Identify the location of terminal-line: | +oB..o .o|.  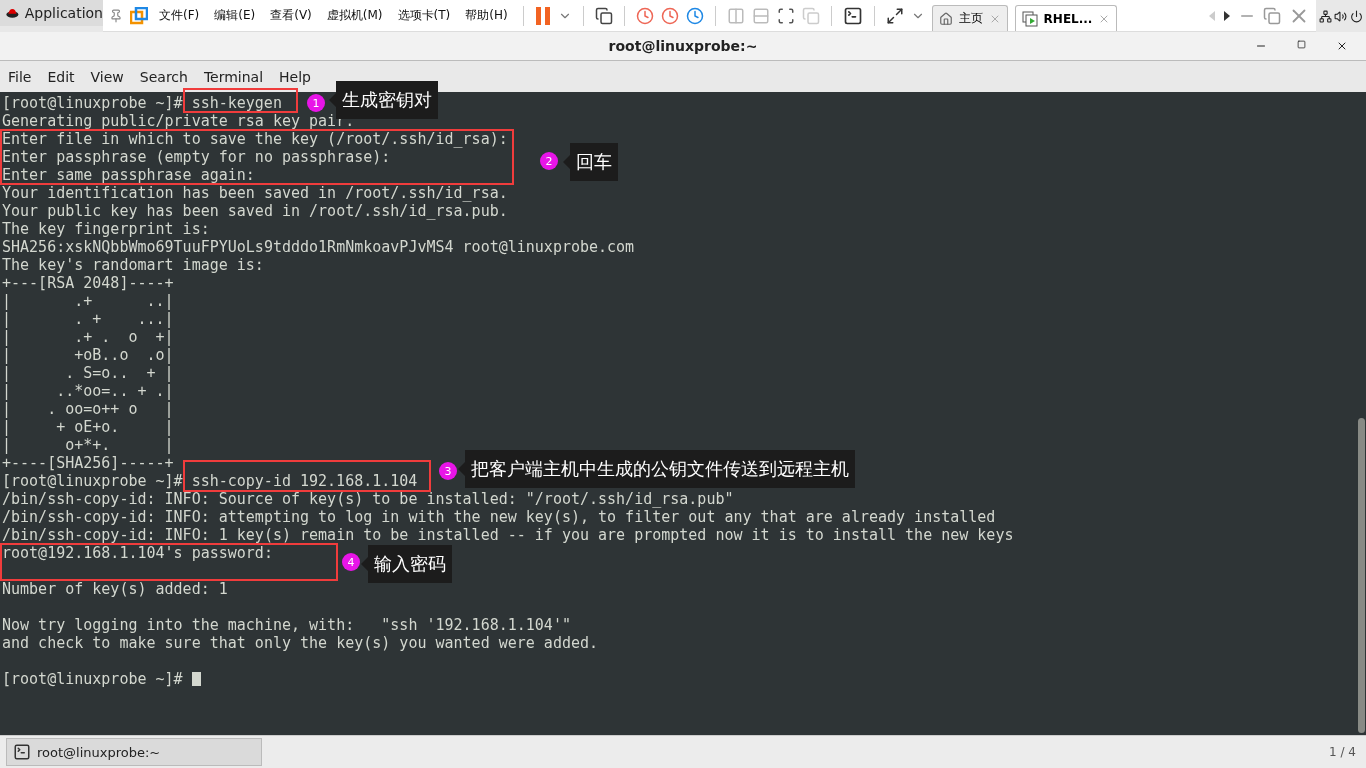
(88, 355).